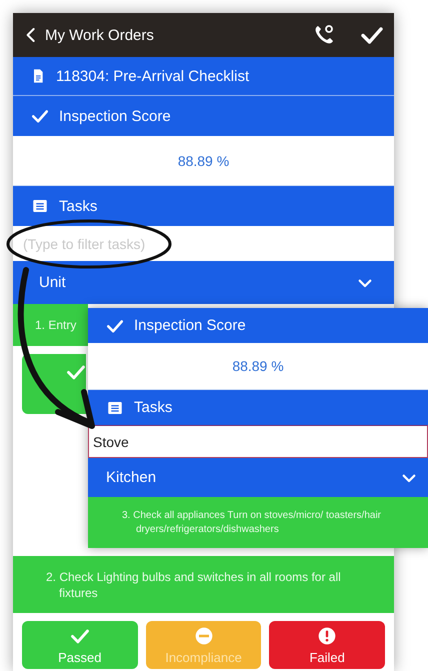 This screenshot has height=671, width=428. What do you see at coordinates (40, 116) in the screenshot?
I see `check-icon` at bounding box center [40, 116].